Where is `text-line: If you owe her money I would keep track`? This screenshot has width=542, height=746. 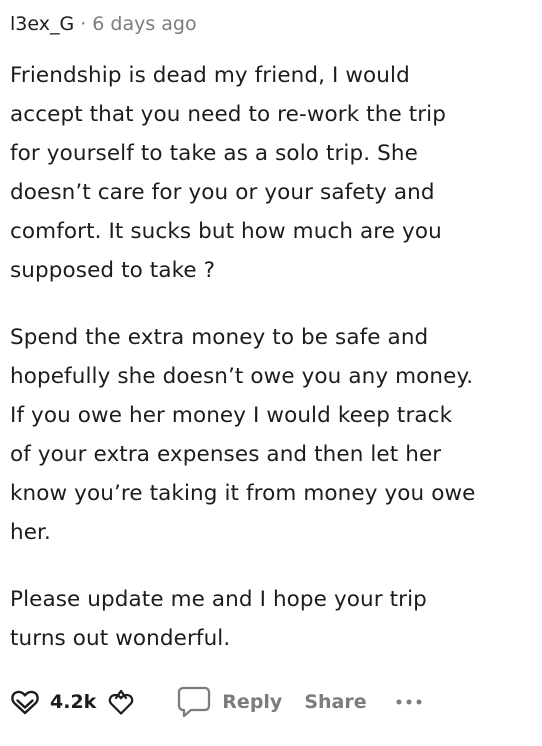 text-line: If you owe her money I would keep track is located at coordinates (231, 415).